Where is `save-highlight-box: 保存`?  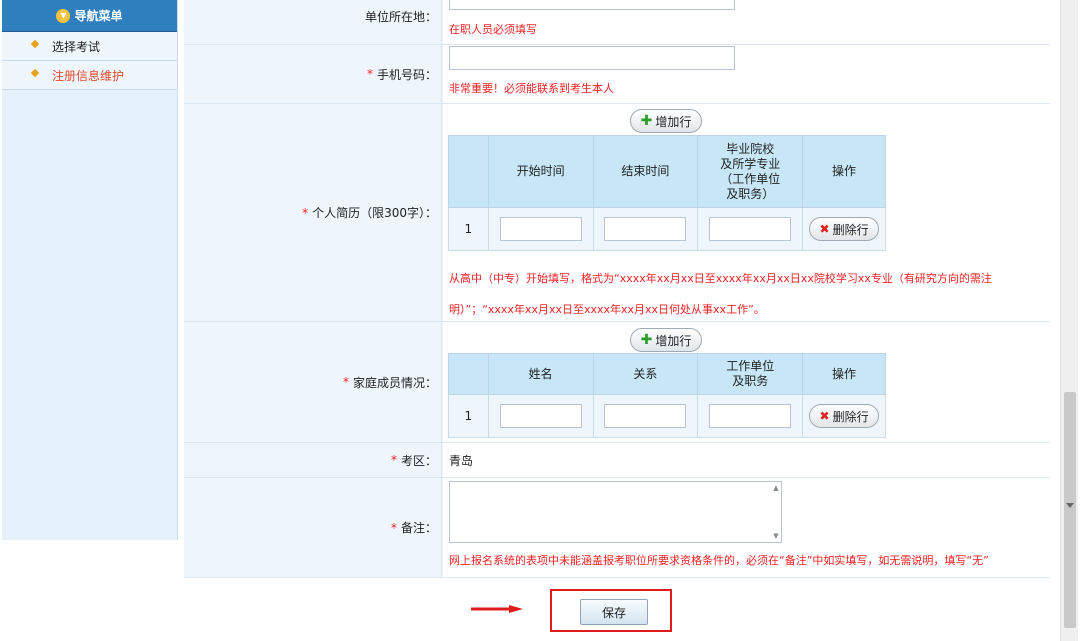 save-highlight-box: 保存 is located at coordinates (611, 610).